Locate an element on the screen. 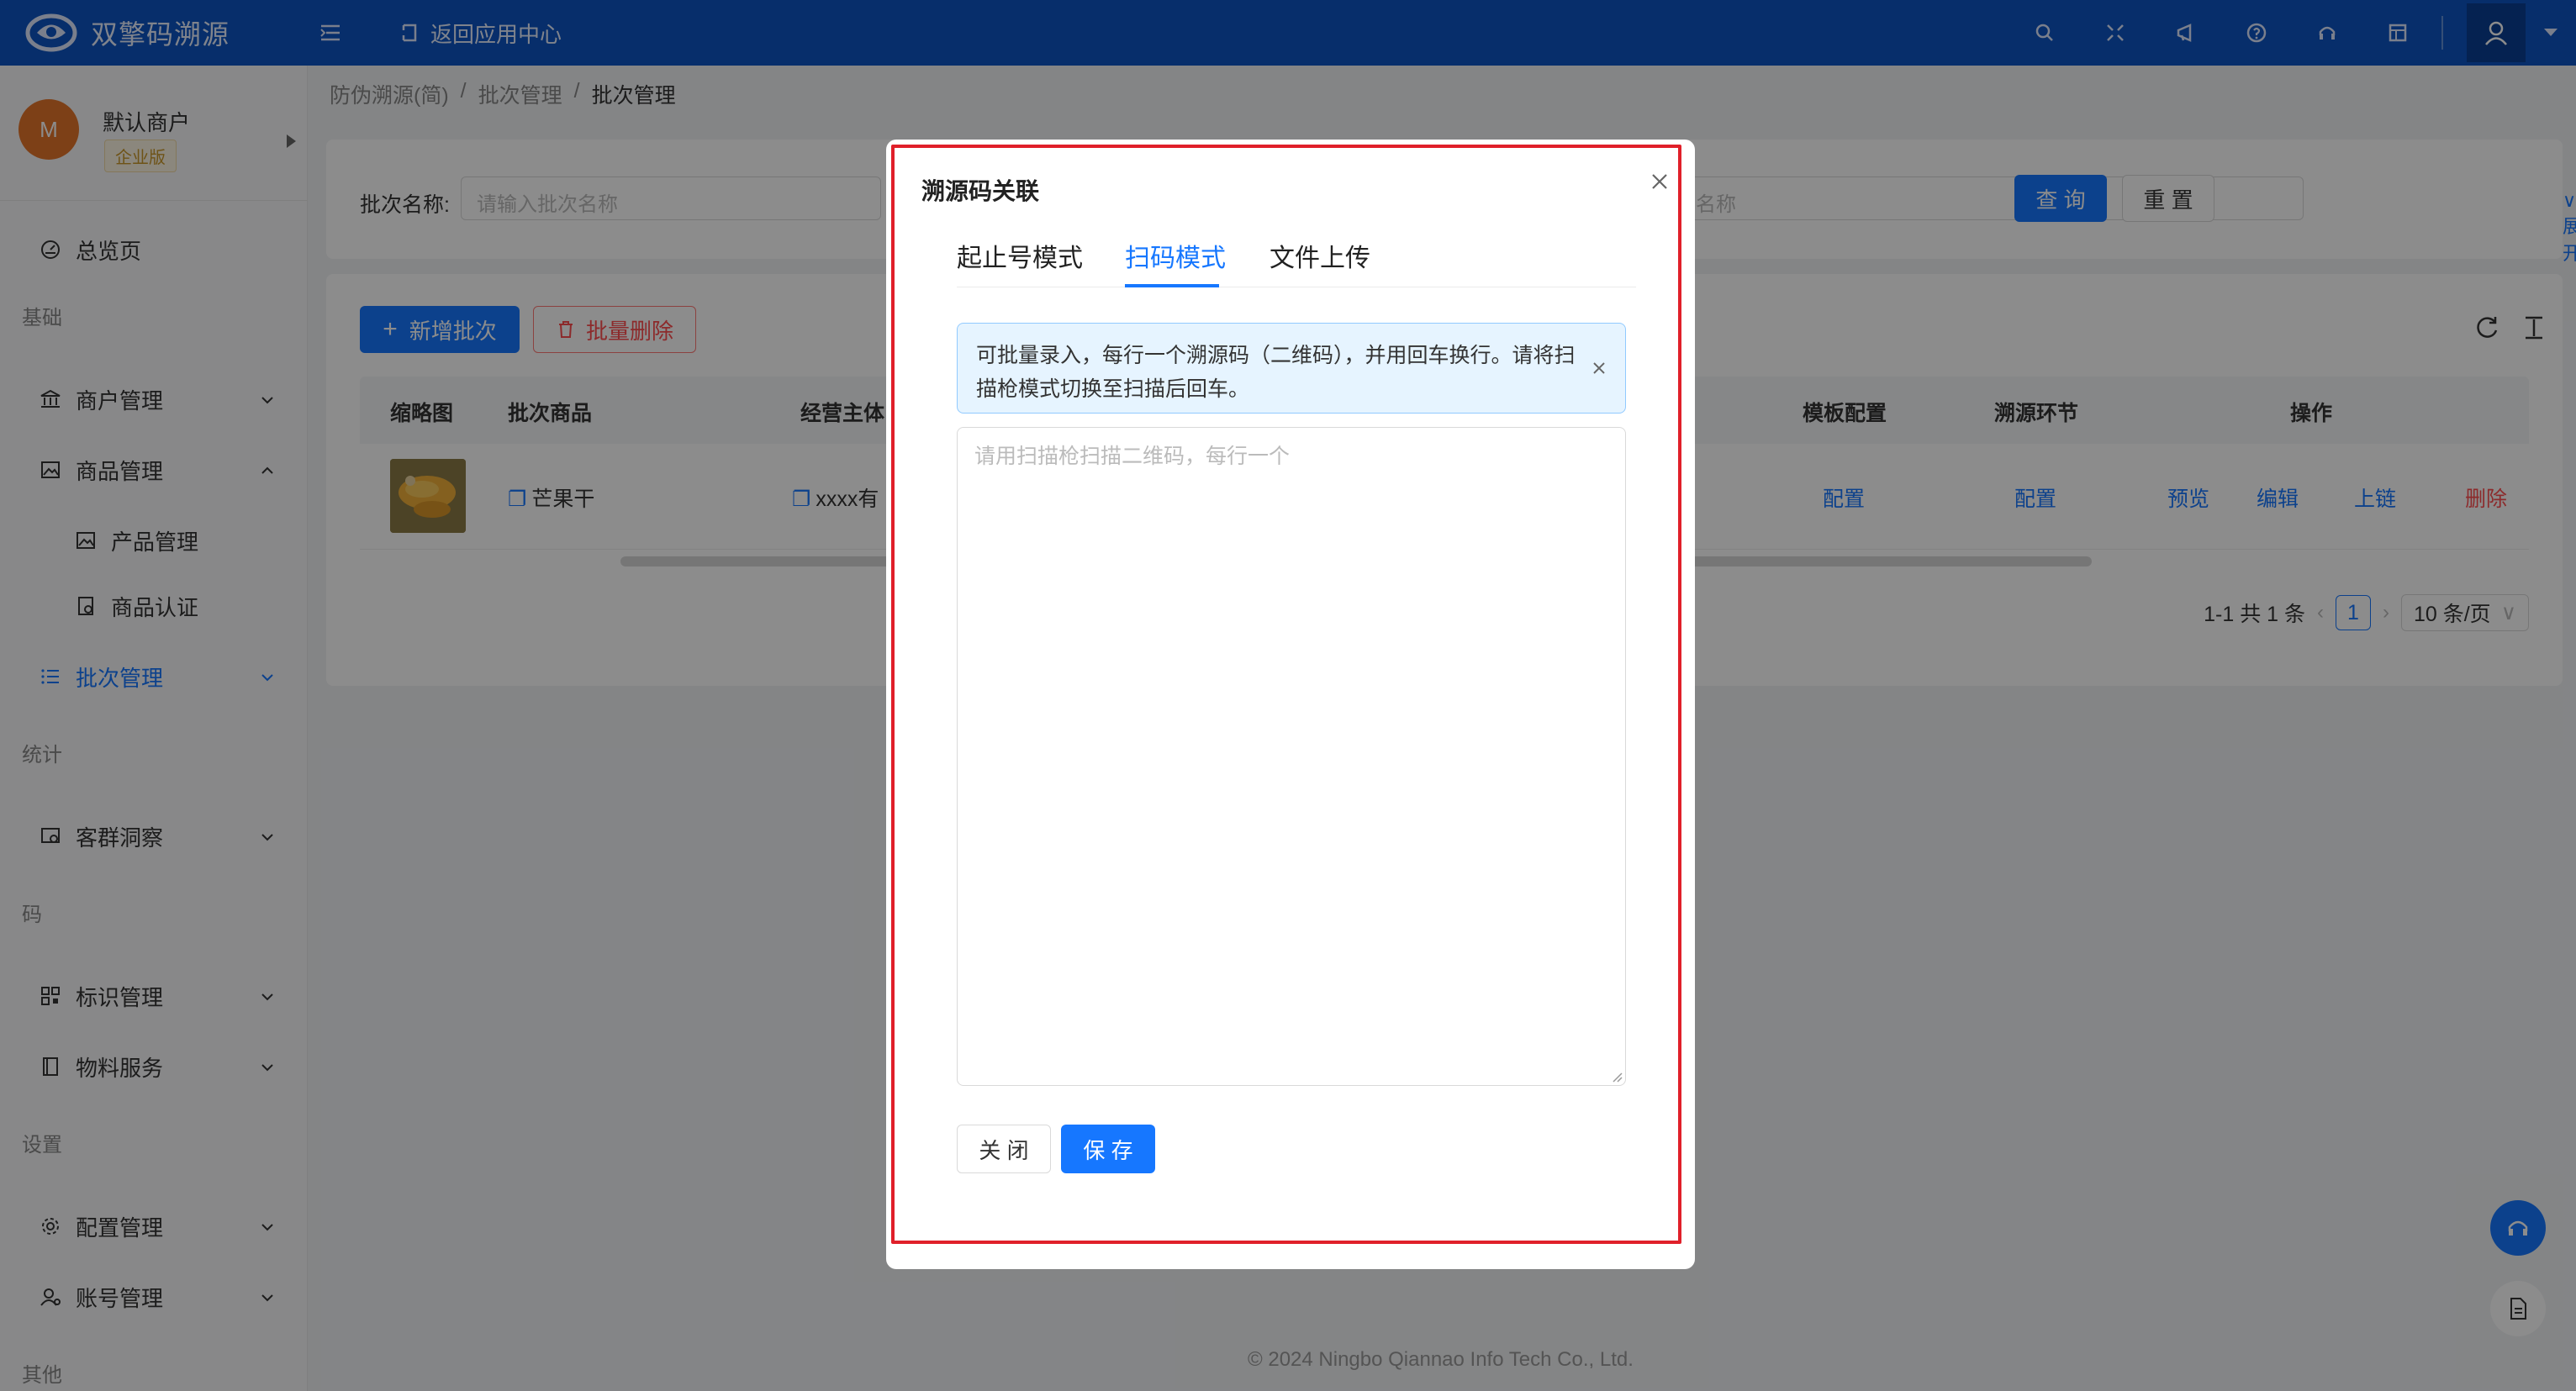 The width and height of the screenshot is (2576, 1391). textarea-placeholder: 请用扫描枪扫描二维码，每行一个 is located at coordinates (1132, 456).